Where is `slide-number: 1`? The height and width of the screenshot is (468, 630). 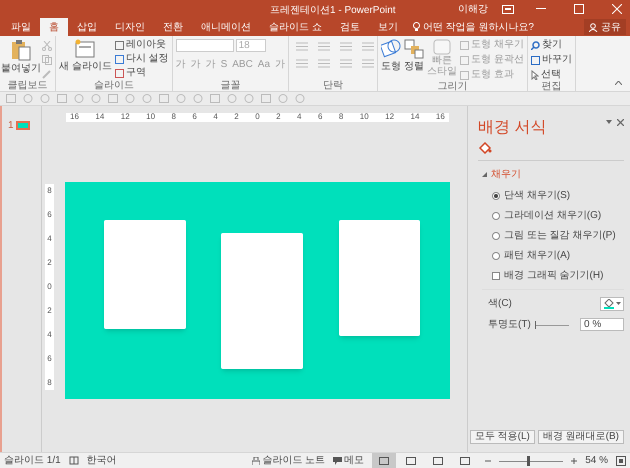
slide-number: 1 is located at coordinates (11, 126).